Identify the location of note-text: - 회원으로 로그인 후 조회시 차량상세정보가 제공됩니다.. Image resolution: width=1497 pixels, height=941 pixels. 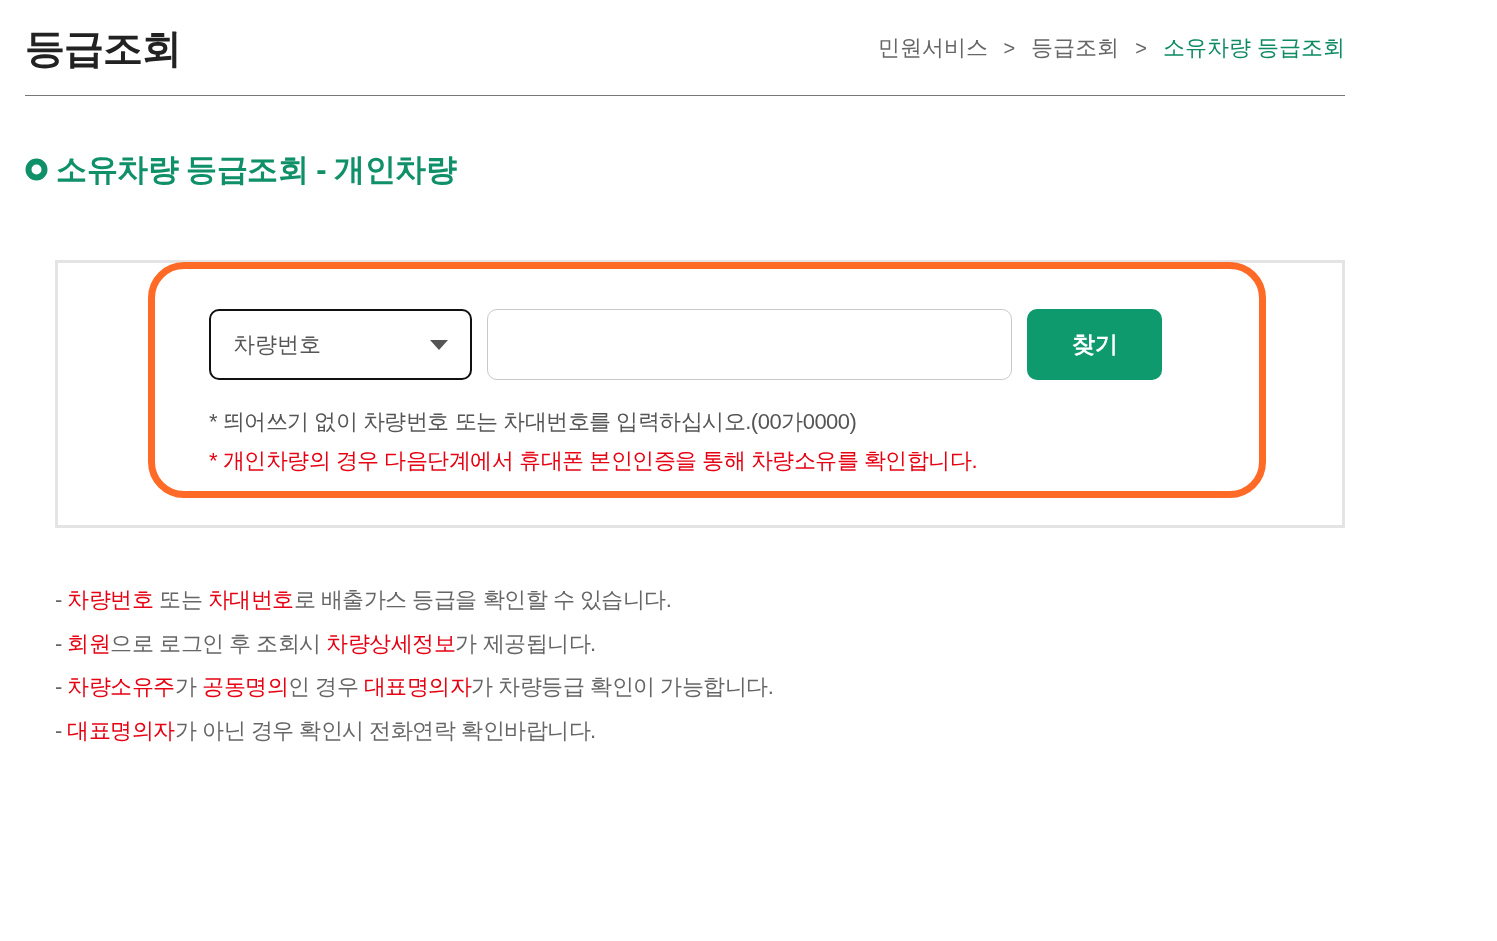
(326, 643).